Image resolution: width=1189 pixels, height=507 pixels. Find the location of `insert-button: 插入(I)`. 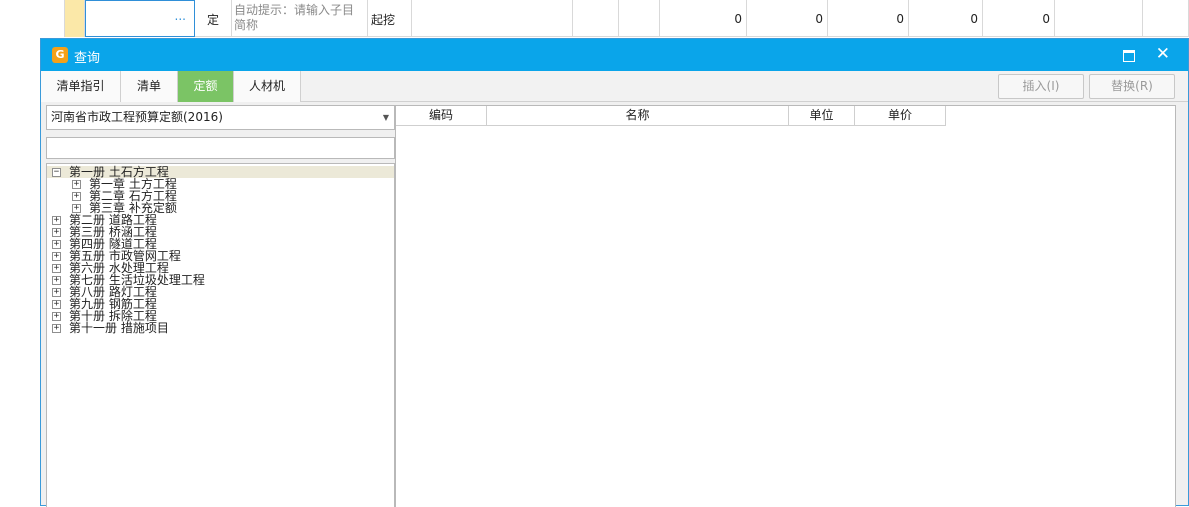

insert-button: 插入(I) is located at coordinates (1041, 86).